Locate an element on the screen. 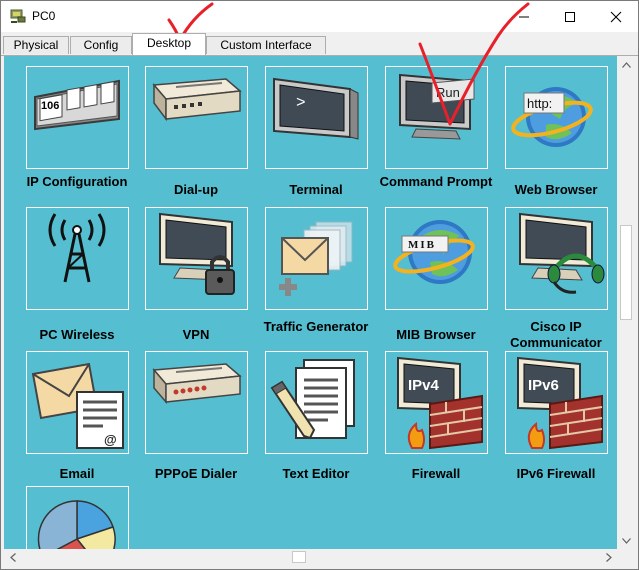 This screenshot has width=639, height=570. vertical-scrollbar is located at coordinates (626, 302).